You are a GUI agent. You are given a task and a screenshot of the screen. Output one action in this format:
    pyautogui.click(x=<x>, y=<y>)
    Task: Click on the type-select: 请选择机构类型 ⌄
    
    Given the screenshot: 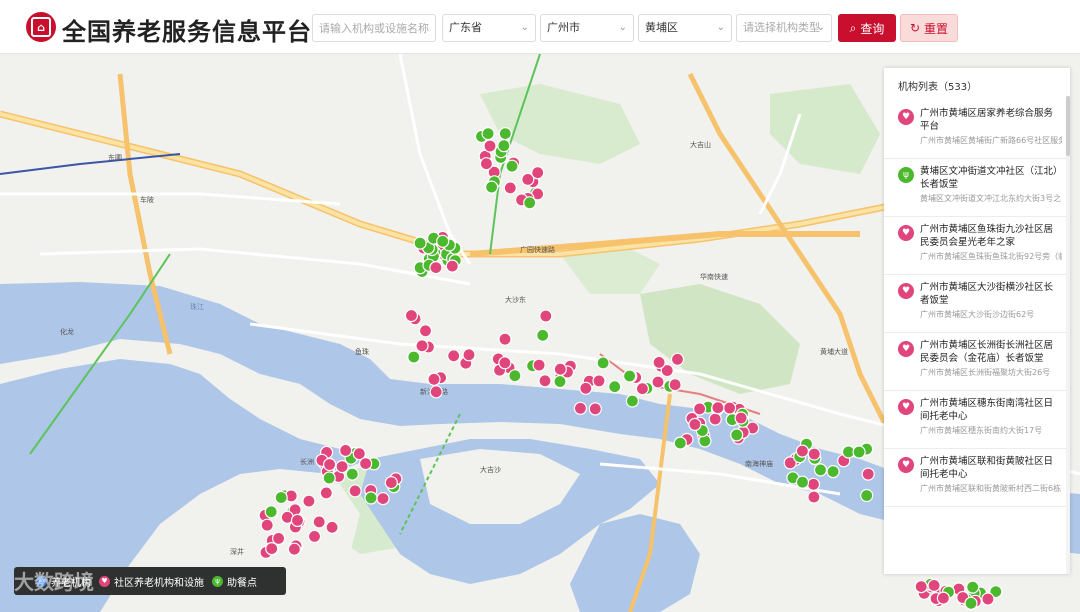 What is the action you would take?
    pyautogui.click(x=784, y=28)
    